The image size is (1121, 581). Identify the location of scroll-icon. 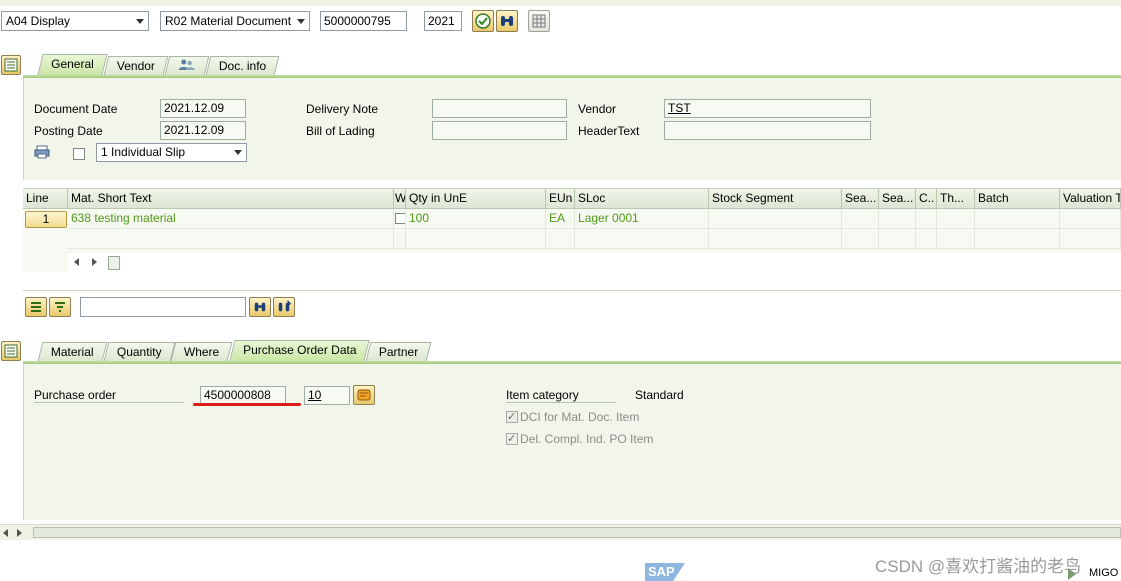
(364, 395).